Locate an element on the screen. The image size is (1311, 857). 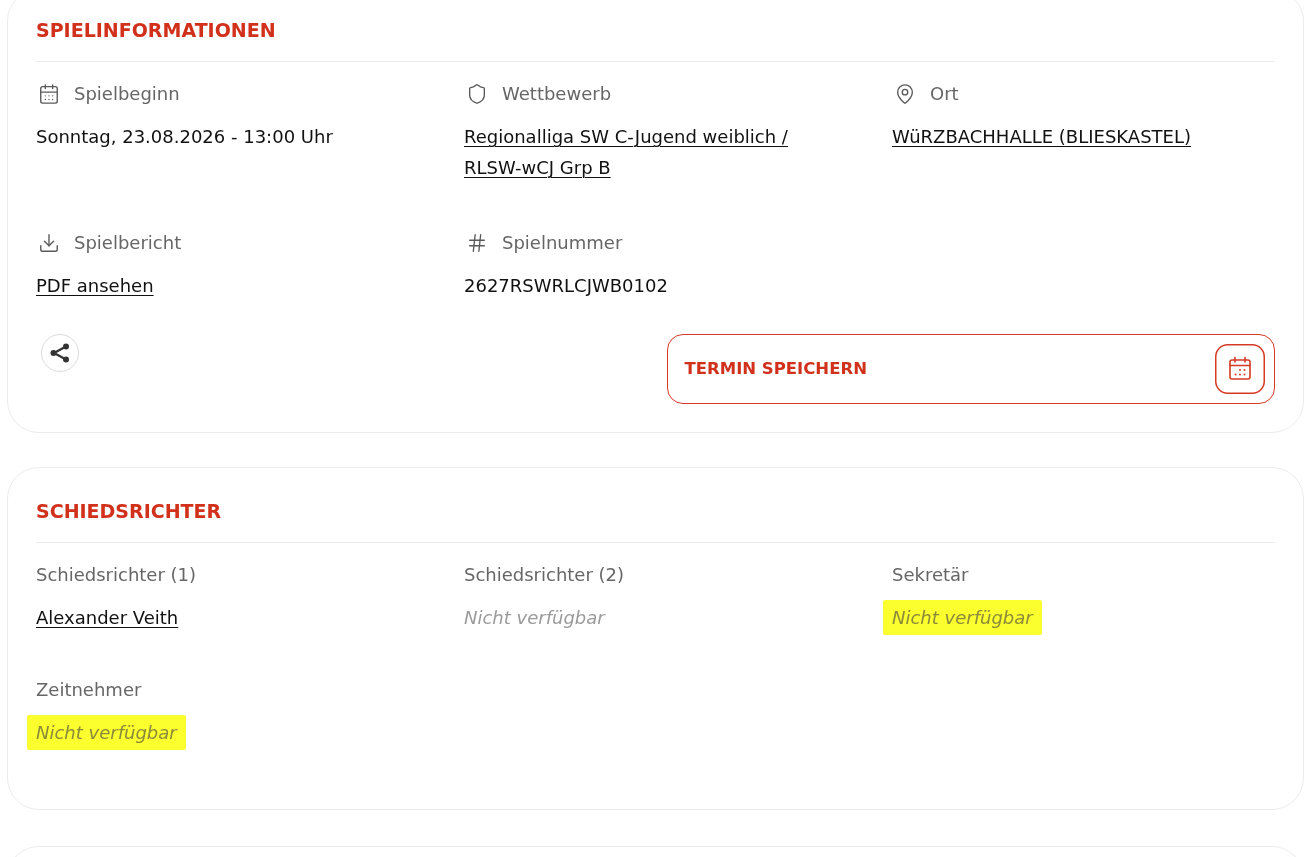
field-label: Wettbewerb is located at coordinates (557, 94).